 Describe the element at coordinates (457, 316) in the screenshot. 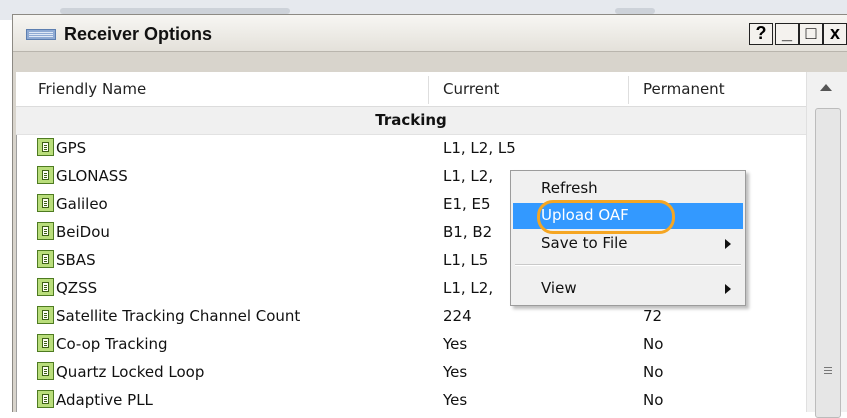

I see `item-current-value: 224` at that location.